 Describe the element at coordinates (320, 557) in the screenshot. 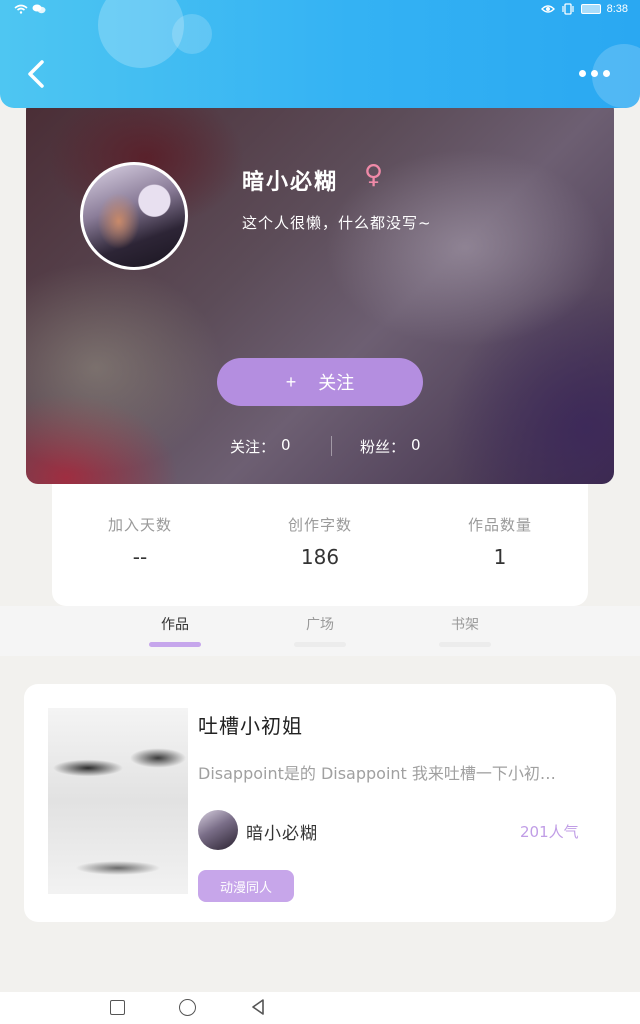

I see `stat-value: 186` at that location.